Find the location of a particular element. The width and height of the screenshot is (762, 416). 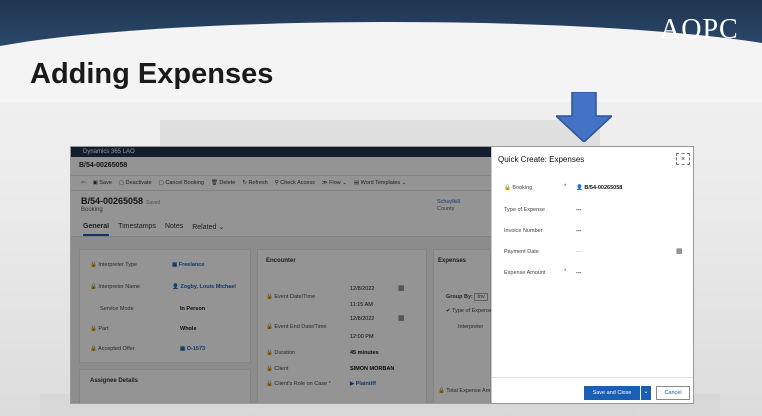

booking-label: 🔒 Booking is located at coordinates (518, 188).